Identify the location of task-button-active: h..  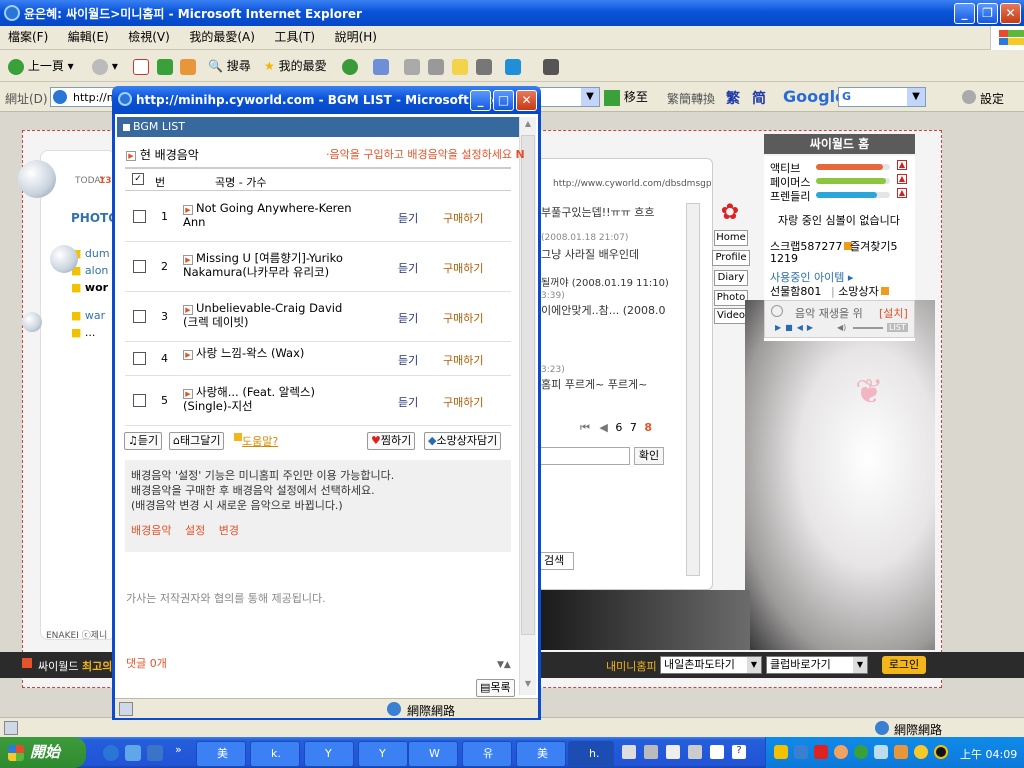
(591, 754).